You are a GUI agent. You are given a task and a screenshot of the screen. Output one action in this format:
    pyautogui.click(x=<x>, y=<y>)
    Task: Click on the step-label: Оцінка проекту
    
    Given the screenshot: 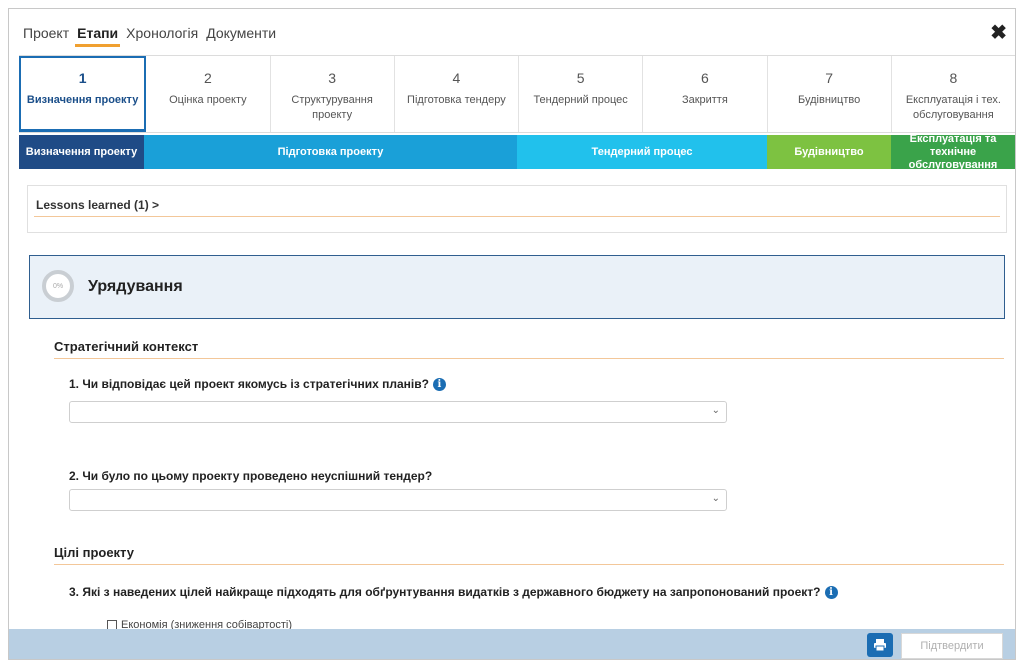 What is the action you would take?
    pyautogui.click(x=208, y=100)
    